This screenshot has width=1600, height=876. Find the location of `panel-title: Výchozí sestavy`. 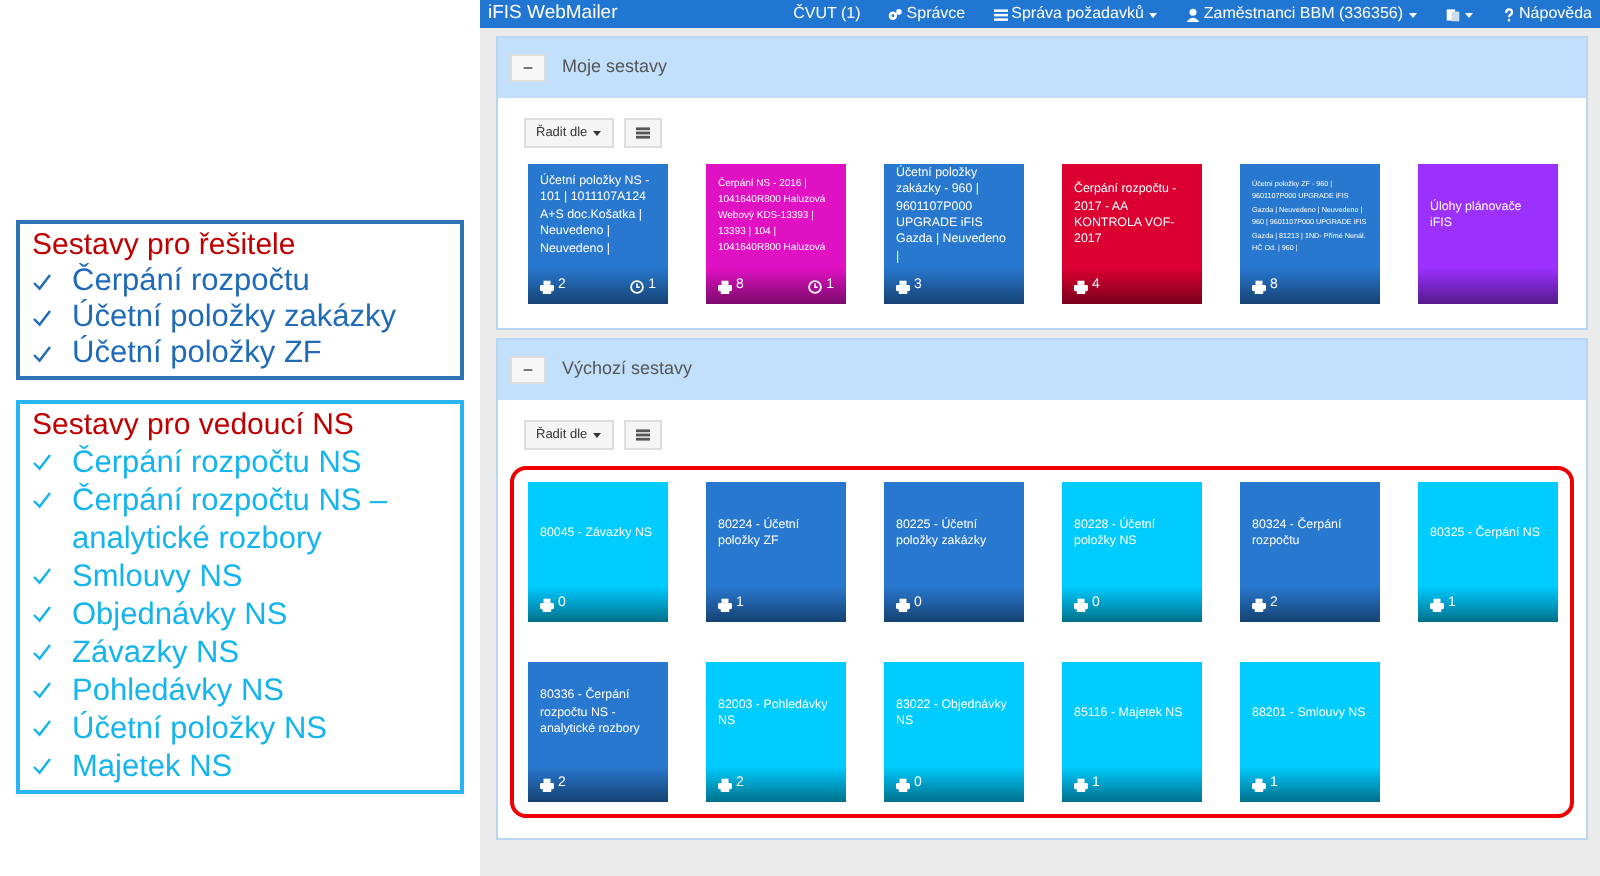

panel-title: Výchozí sestavy is located at coordinates (627, 369).